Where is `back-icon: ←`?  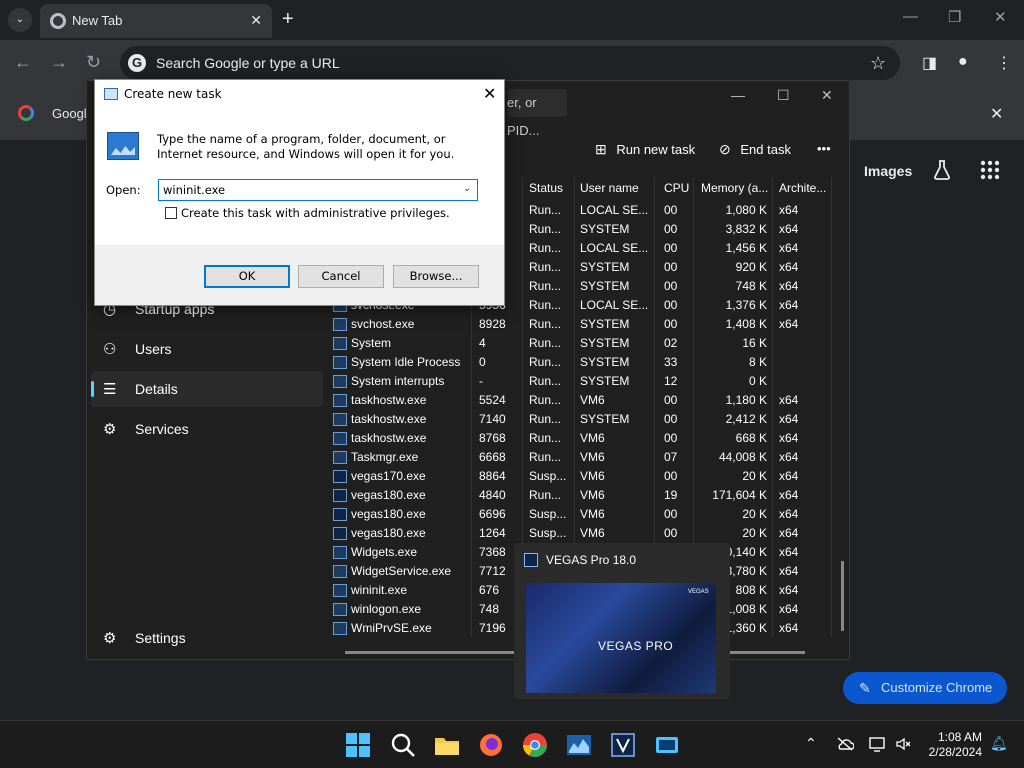
back-icon: ← is located at coordinates (23, 62).